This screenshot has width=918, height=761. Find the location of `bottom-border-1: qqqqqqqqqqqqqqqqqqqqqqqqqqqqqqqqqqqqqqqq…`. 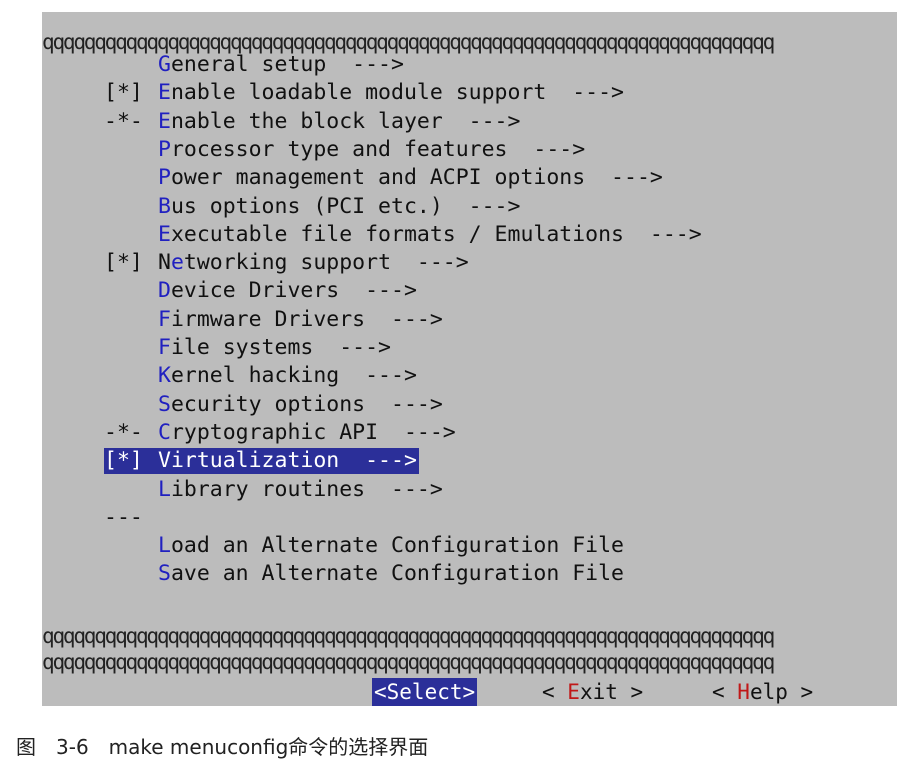

bottom-border-1: qqqqqqqqqqqqqqqqqqqqqqqqqqqqqqqqqqqqqqqq… is located at coordinates (408, 636).